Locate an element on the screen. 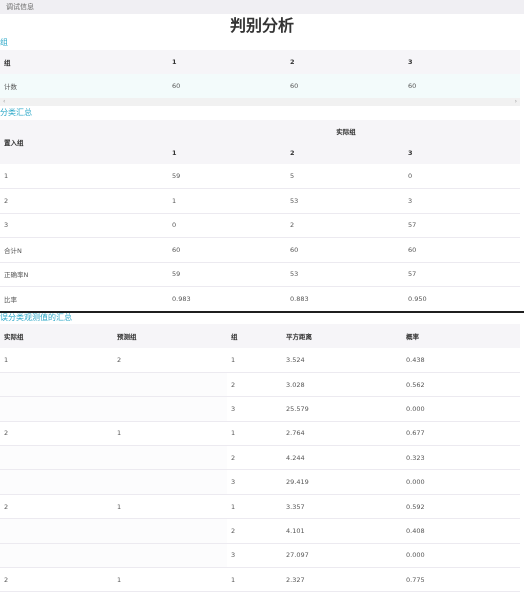 This screenshot has width=524, height=593. table-cell: 4.244 is located at coordinates (342, 458).